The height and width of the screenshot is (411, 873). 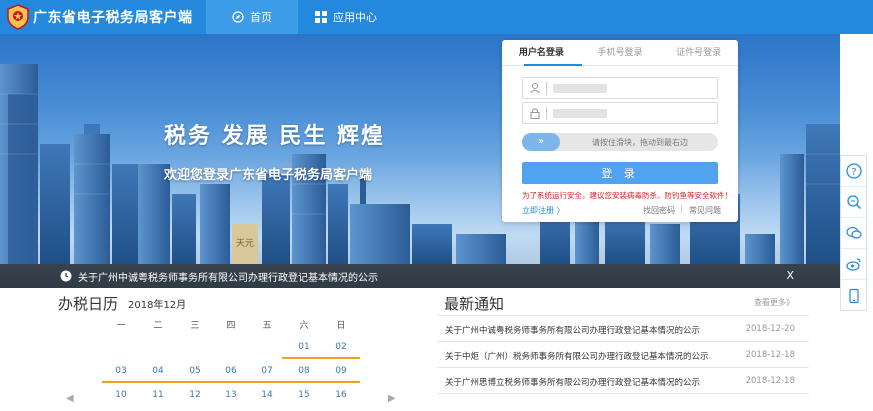 I want to click on help-icon: ?, so click(x=853, y=171).